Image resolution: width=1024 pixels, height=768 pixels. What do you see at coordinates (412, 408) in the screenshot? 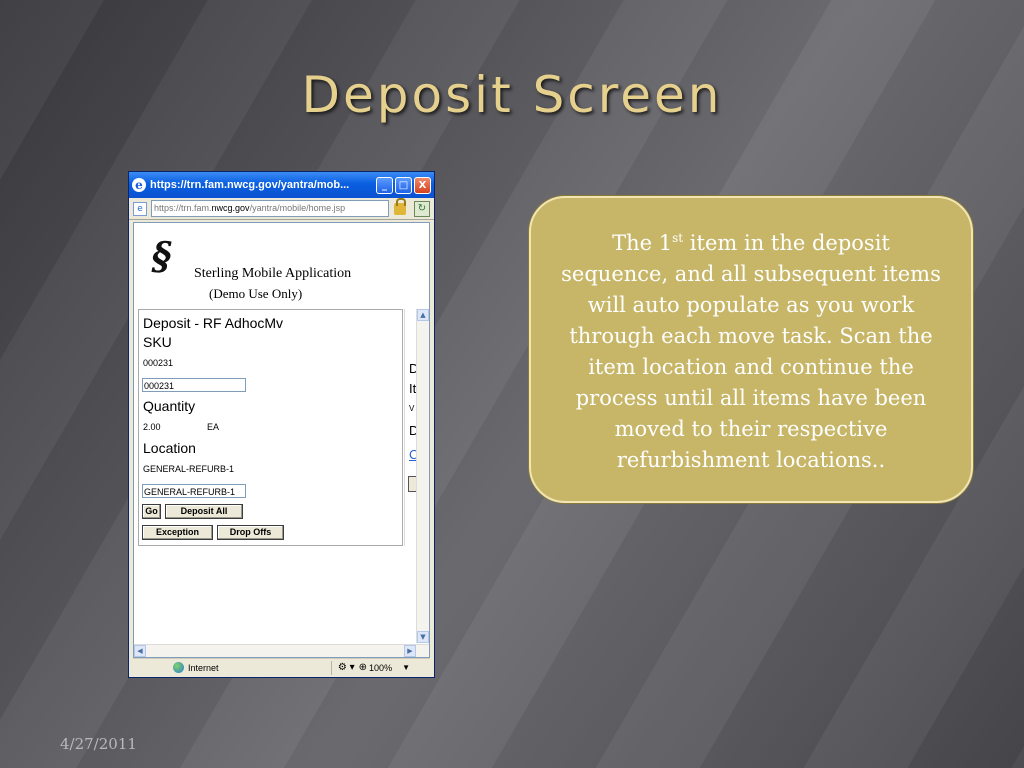
I see `side-frame-text: V` at bounding box center [412, 408].